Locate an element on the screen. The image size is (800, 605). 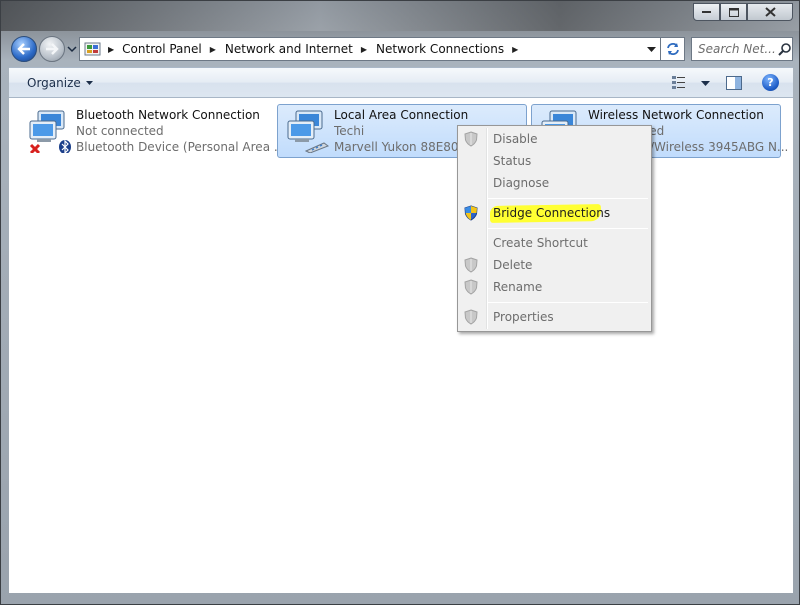
breadcrumb-network-connections: Network Connections is located at coordinates (440, 49).